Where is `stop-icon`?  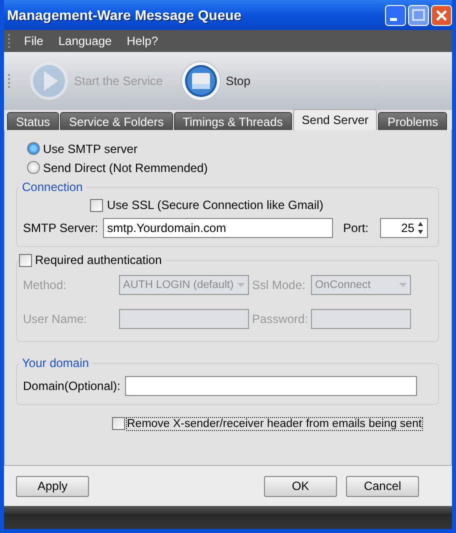
stop-icon is located at coordinates (200, 81).